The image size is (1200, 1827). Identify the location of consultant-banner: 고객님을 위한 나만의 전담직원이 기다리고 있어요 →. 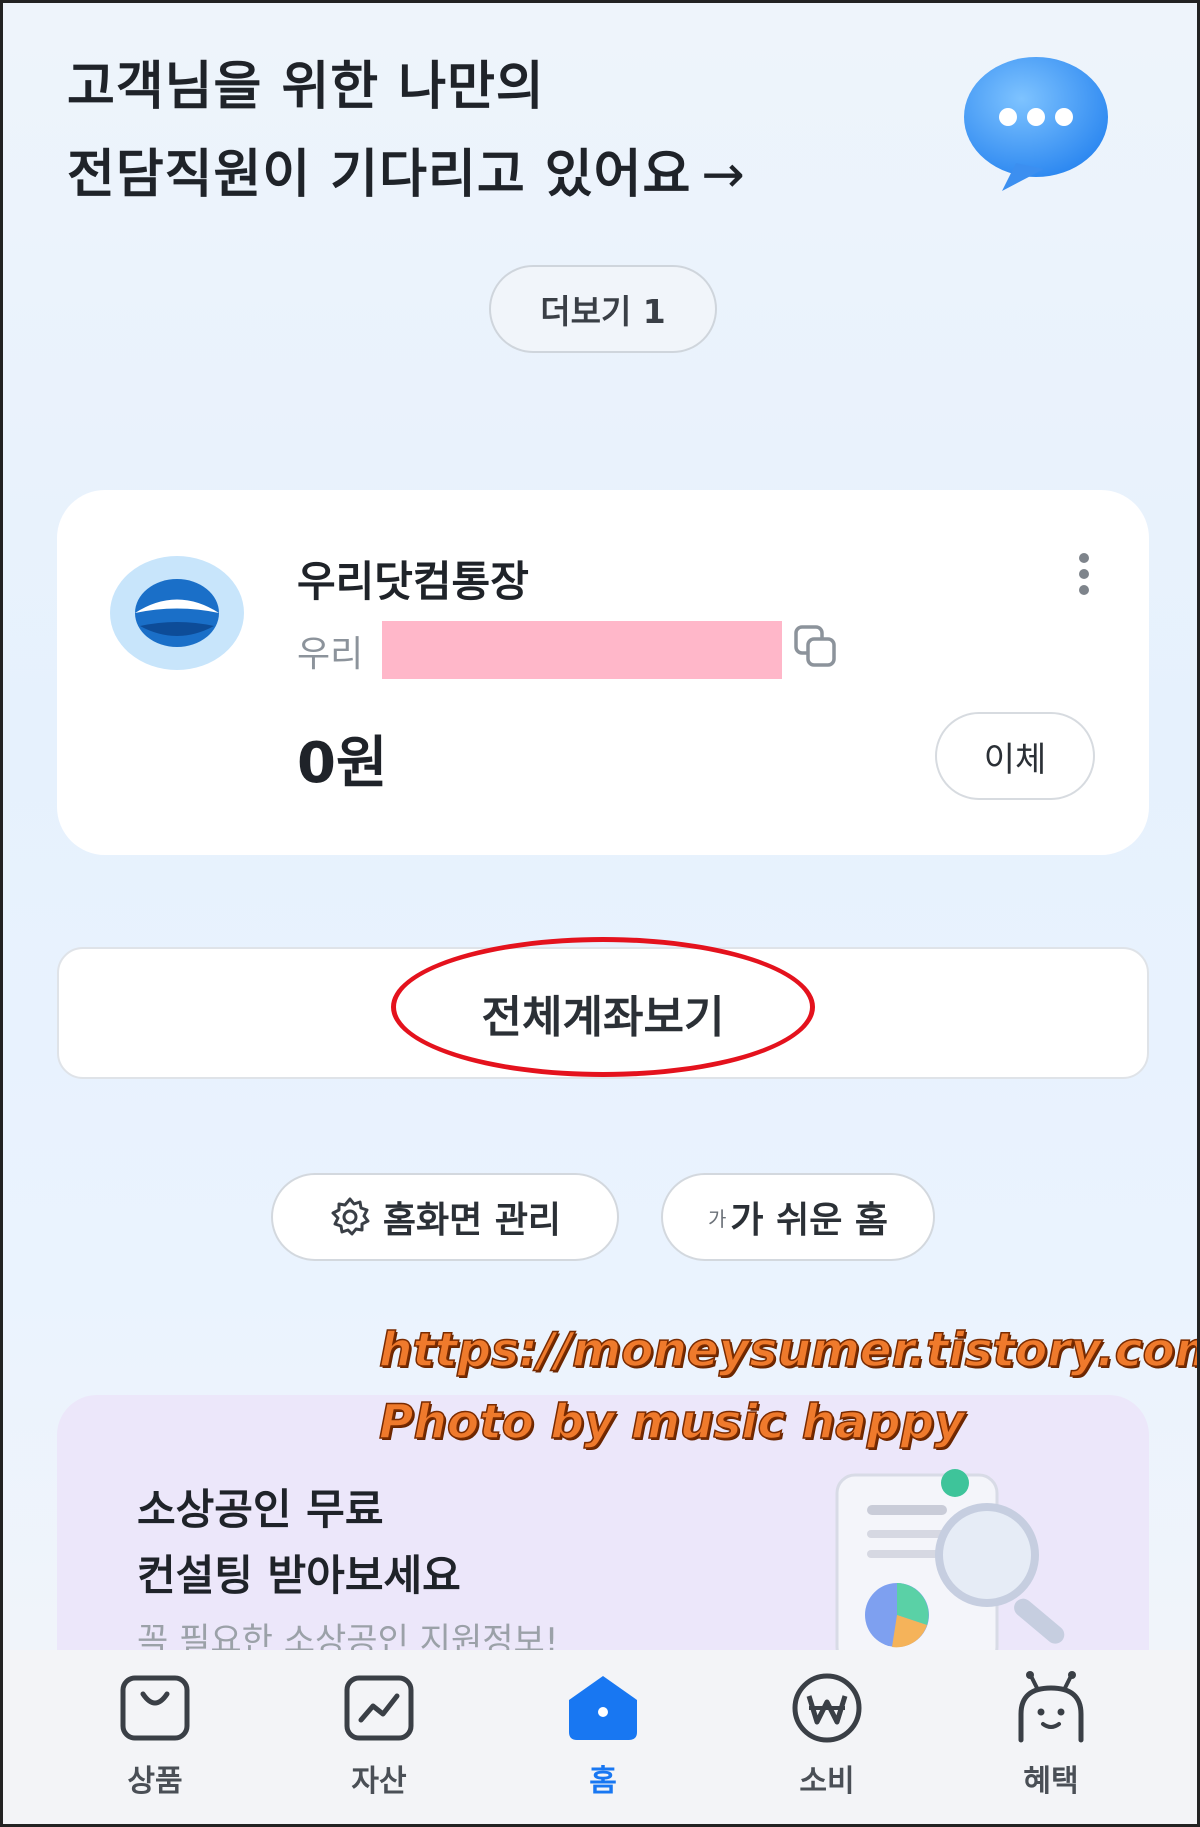
(406, 131).